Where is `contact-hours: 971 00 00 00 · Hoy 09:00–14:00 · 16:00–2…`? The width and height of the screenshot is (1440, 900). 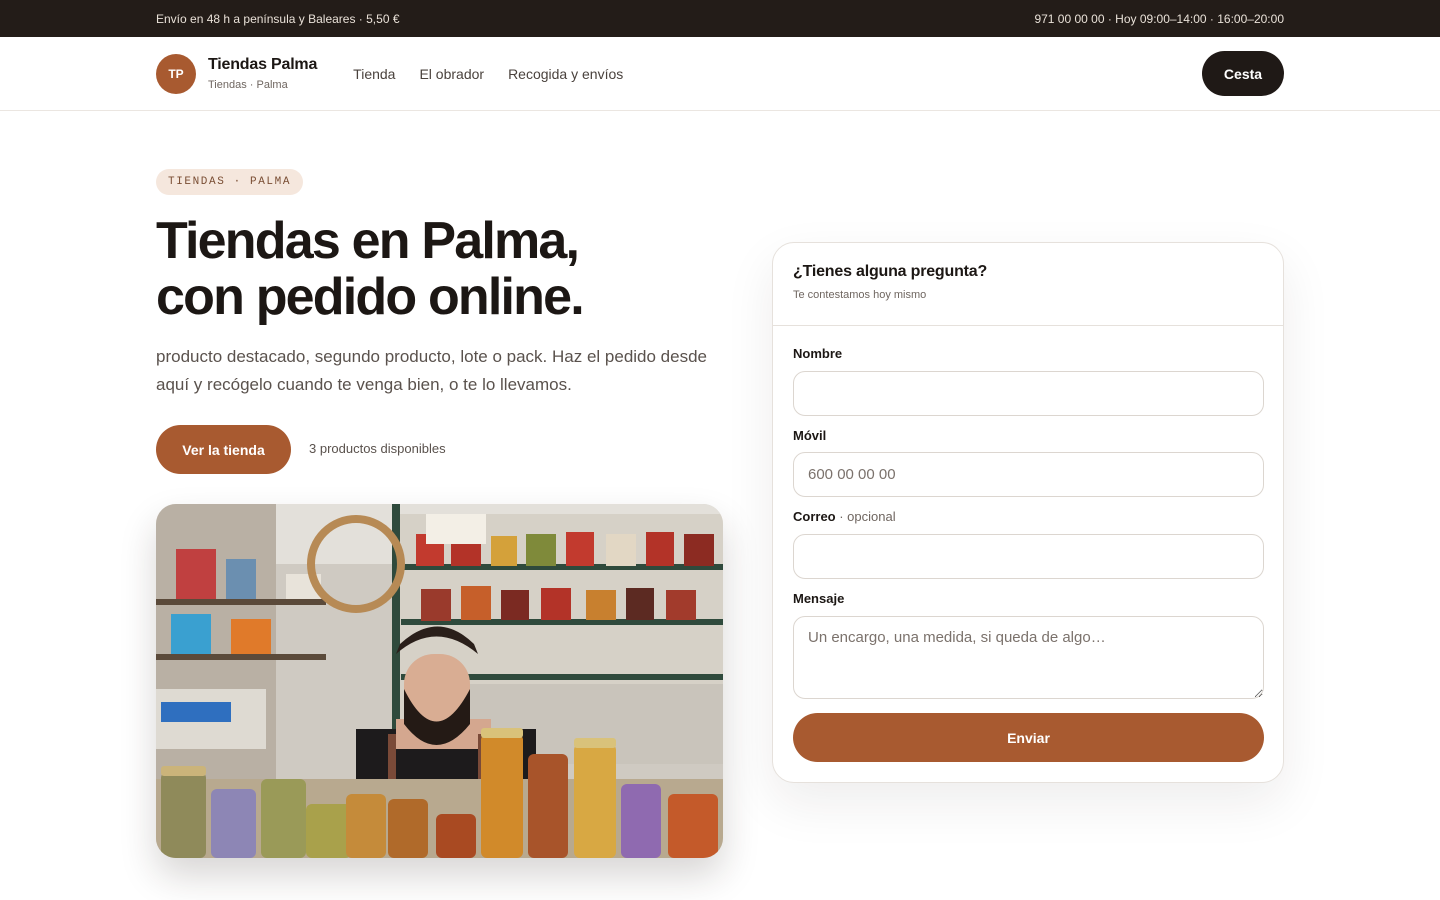
contact-hours: 971 00 00 00 · Hoy 09:00–14:00 · 16:00–2… is located at coordinates (1159, 18).